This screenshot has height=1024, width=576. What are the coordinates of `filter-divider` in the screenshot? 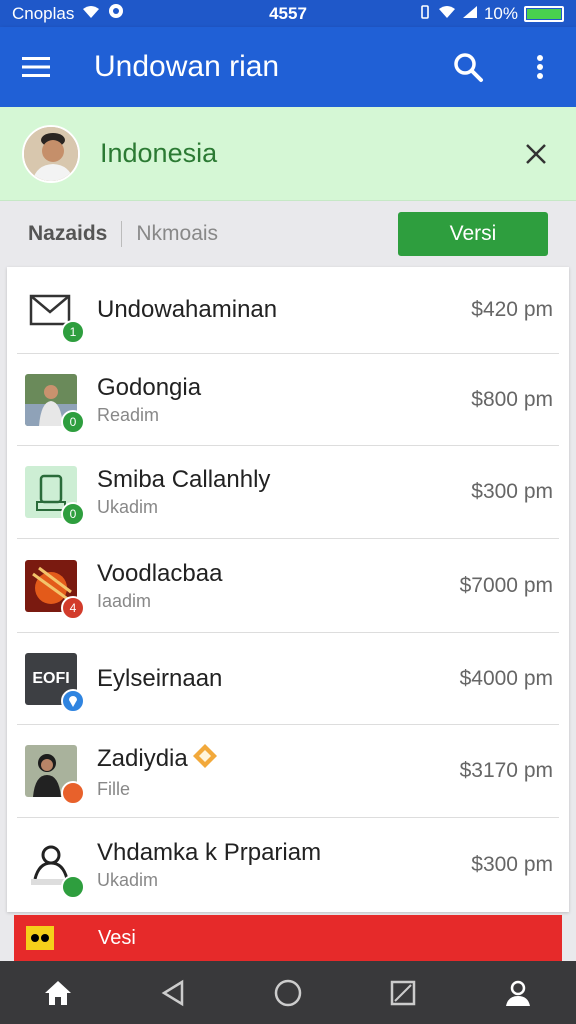 It's located at (122, 234).